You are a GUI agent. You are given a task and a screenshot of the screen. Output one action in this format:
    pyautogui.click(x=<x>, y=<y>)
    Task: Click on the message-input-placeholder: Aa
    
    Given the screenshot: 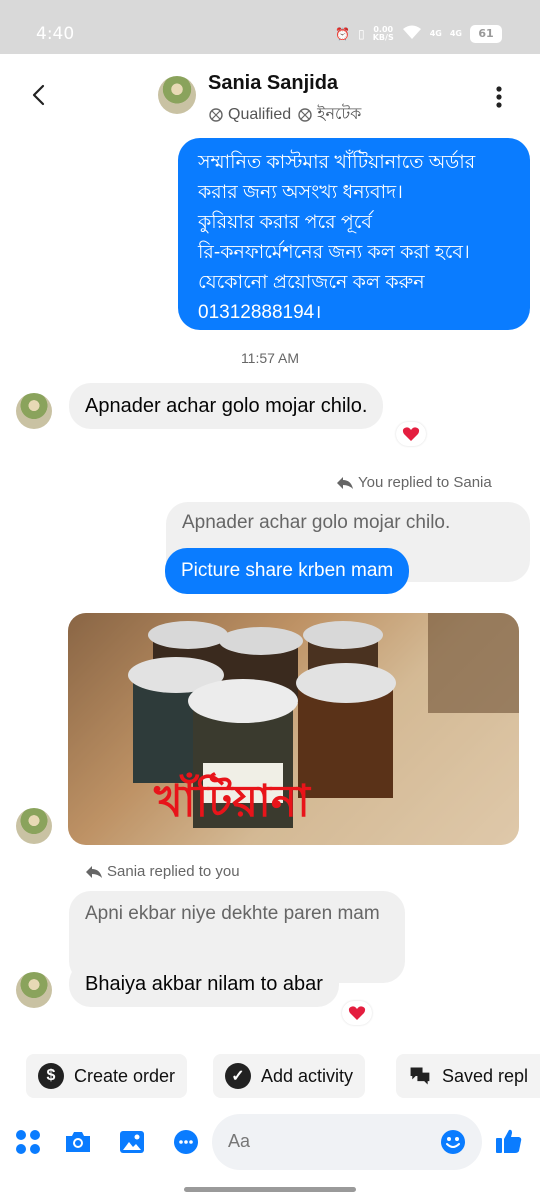 What is the action you would take?
    pyautogui.click(x=239, y=1141)
    